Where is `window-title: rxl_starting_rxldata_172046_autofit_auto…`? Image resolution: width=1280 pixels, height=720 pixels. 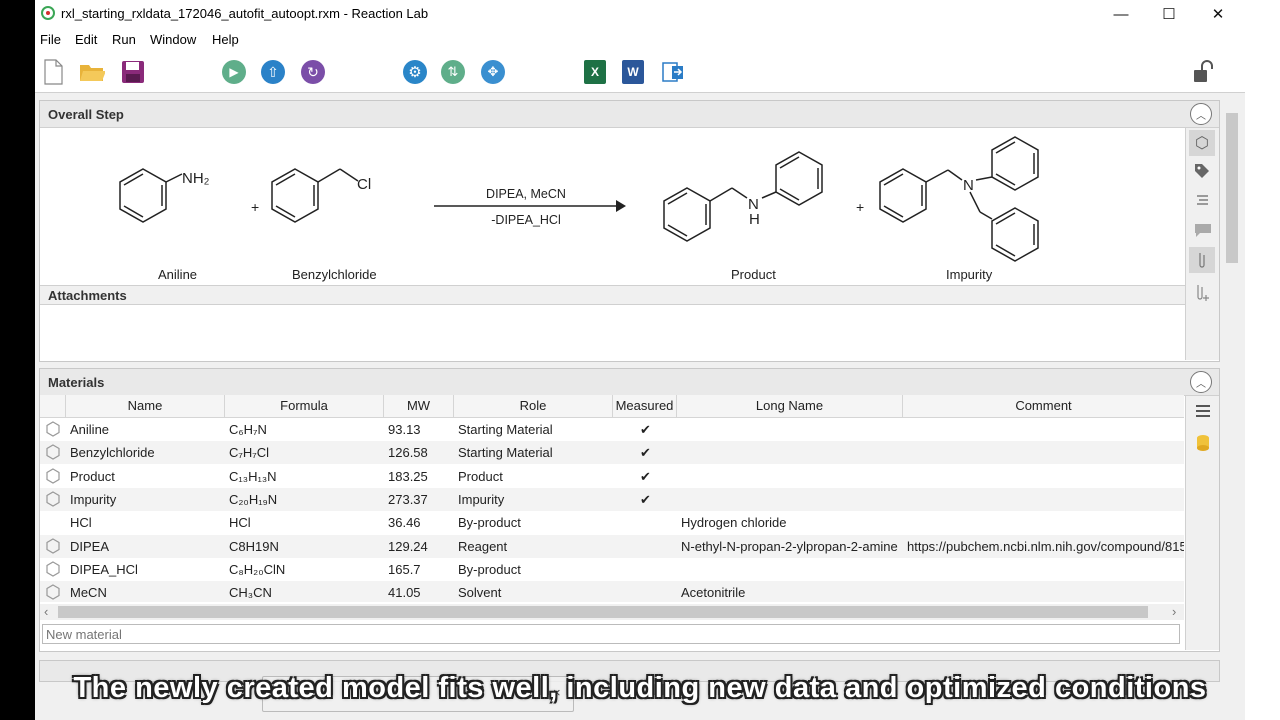 window-title: rxl_starting_rxldata_172046_autofit_auto… is located at coordinates (245, 13).